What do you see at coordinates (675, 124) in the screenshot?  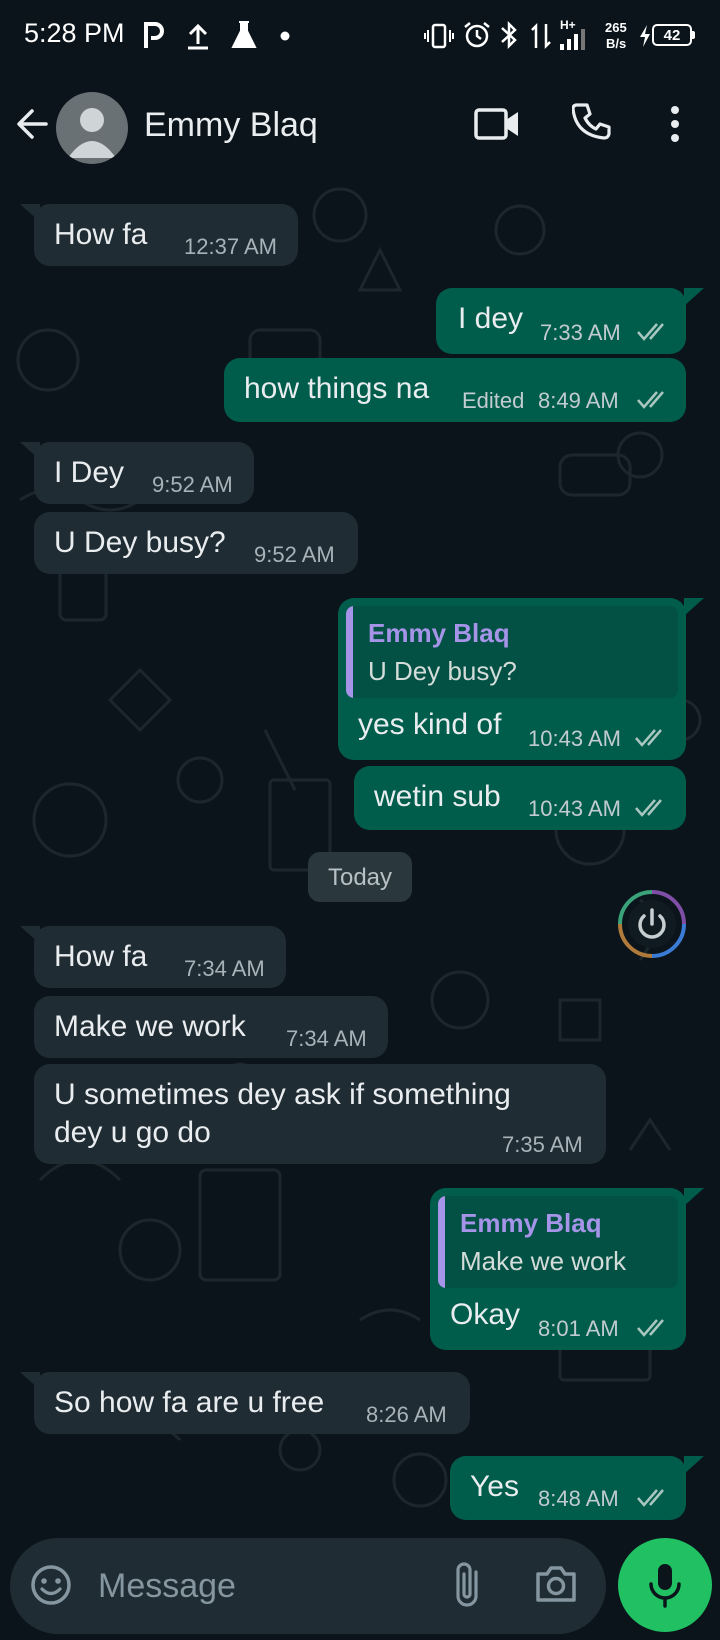 I see `more-vert-icon` at bounding box center [675, 124].